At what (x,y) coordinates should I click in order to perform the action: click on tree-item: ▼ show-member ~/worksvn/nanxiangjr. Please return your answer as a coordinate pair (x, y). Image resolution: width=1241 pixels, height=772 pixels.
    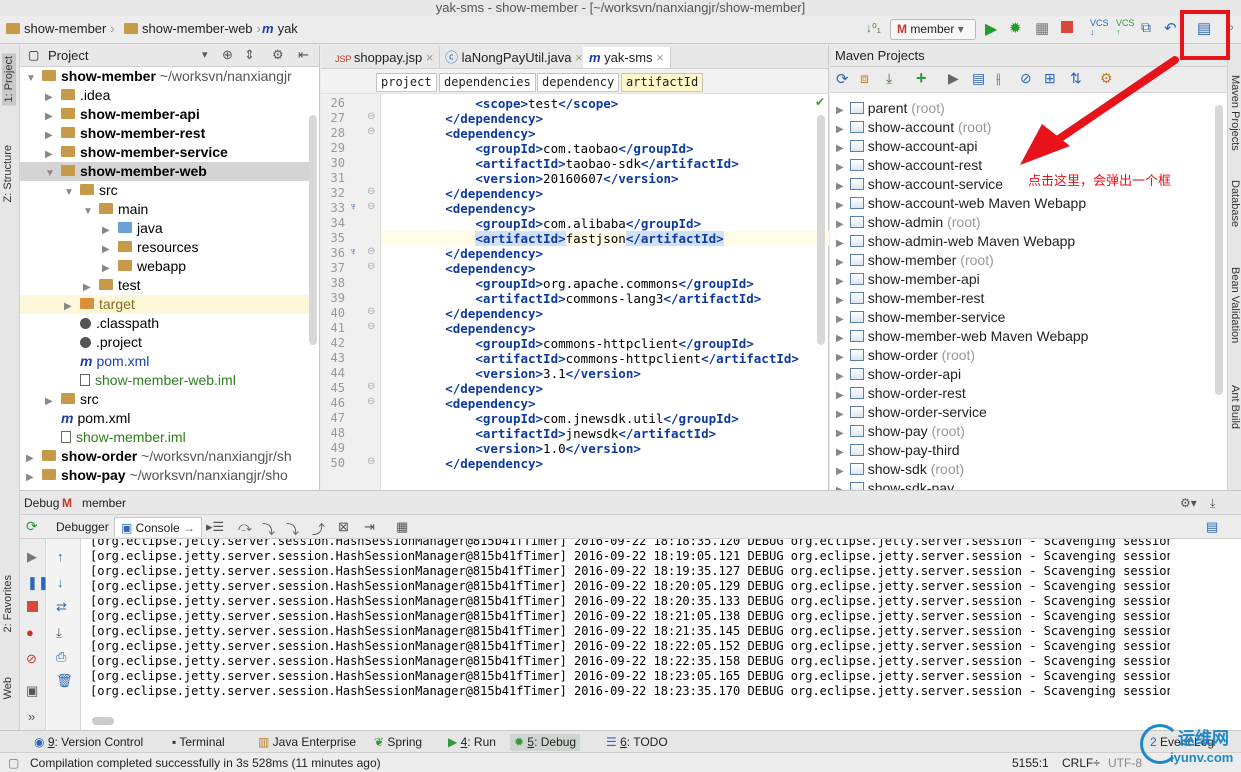
    Looking at the image, I should click on (165, 76).